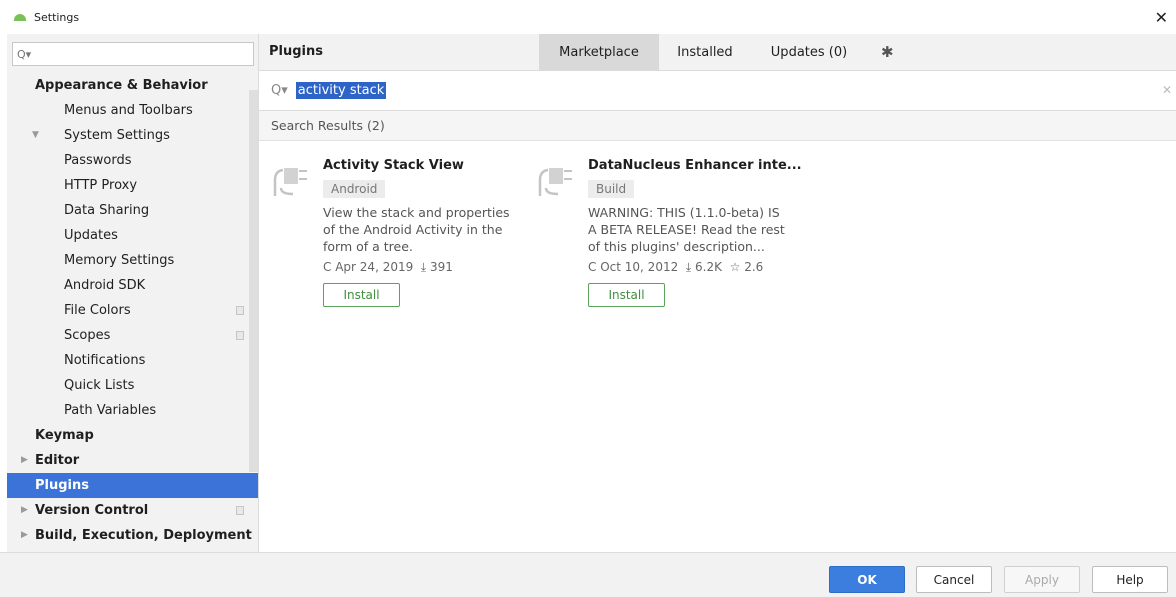  What do you see at coordinates (954, 579) in the screenshot?
I see `cancel-button: Cancel` at bounding box center [954, 579].